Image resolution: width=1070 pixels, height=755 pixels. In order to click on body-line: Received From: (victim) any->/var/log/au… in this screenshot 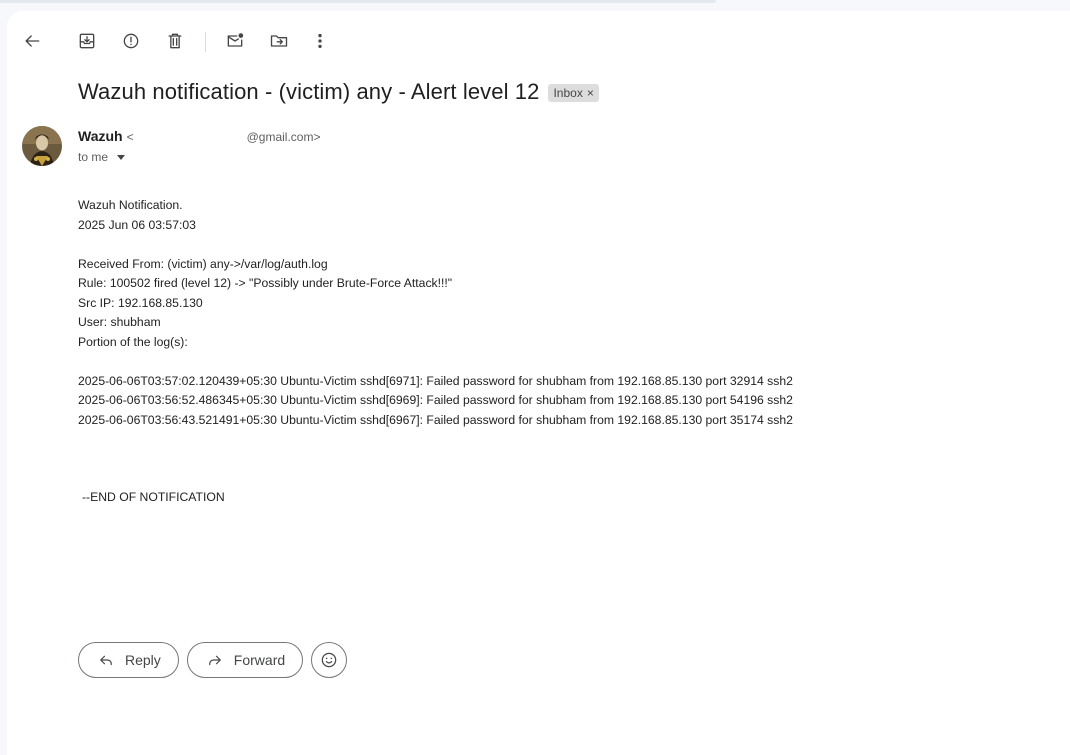, I will do `click(203, 263)`.